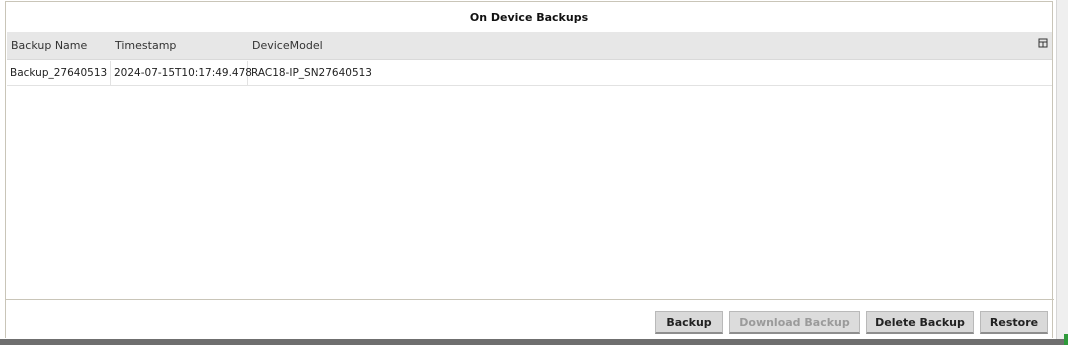 Image resolution: width=1068 pixels, height=345 pixels. Describe the element at coordinates (920, 322) in the screenshot. I see `delete-backup-button: Delete Backup` at that location.